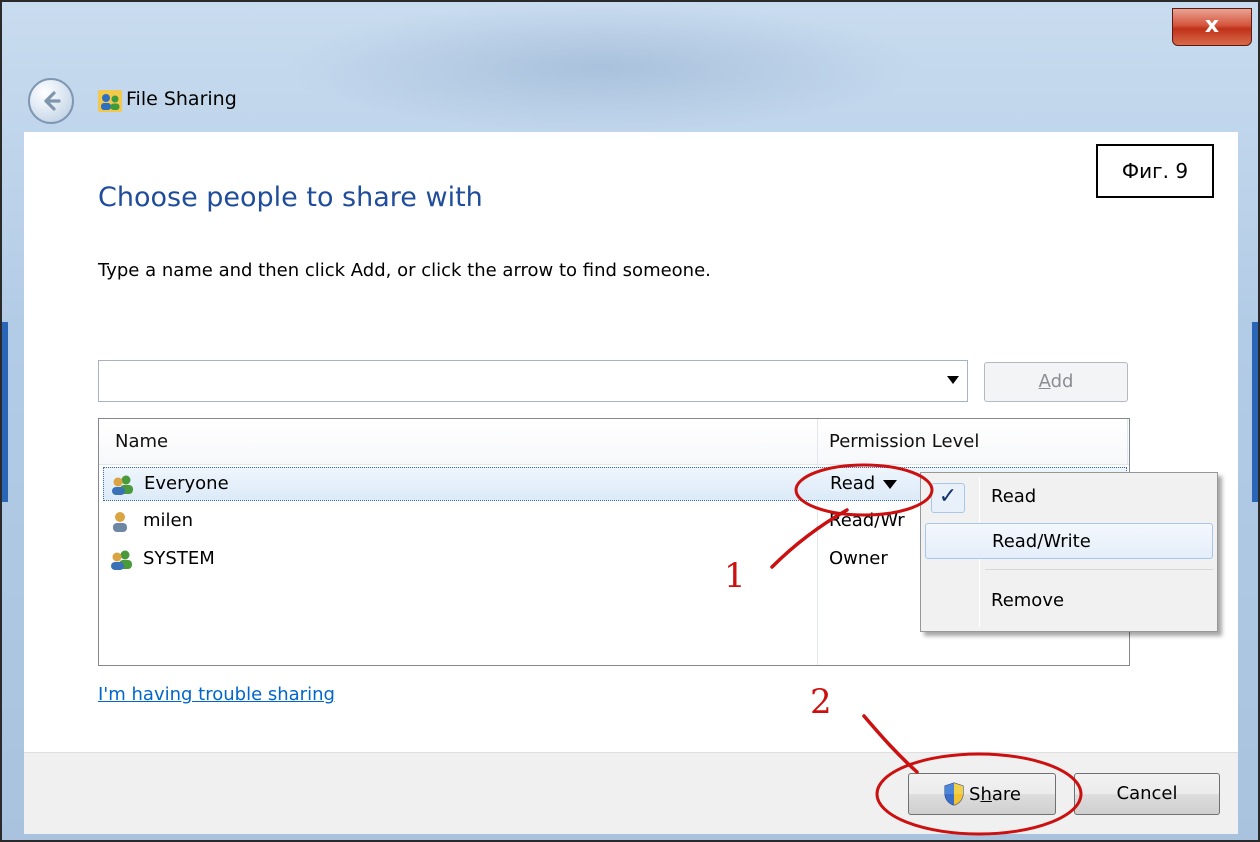 This screenshot has width=1260, height=842. What do you see at coordinates (995, 794) in the screenshot?
I see `share-button-label: Share` at bounding box center [995, 794].